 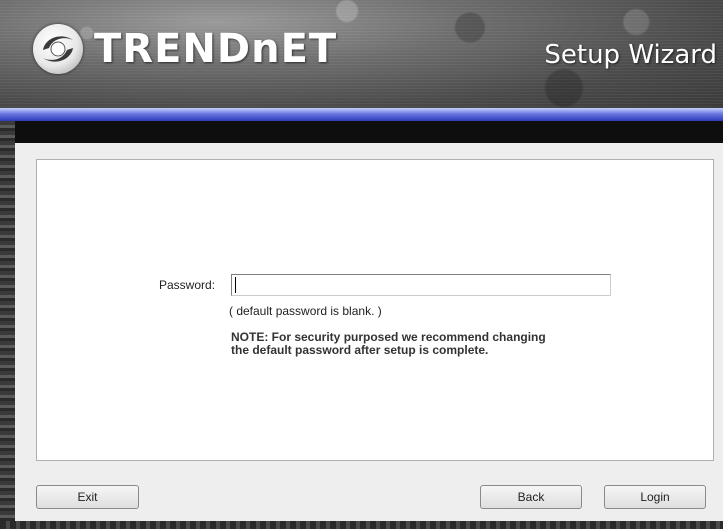 I want to click on password-input, so click(x=421, y=285).